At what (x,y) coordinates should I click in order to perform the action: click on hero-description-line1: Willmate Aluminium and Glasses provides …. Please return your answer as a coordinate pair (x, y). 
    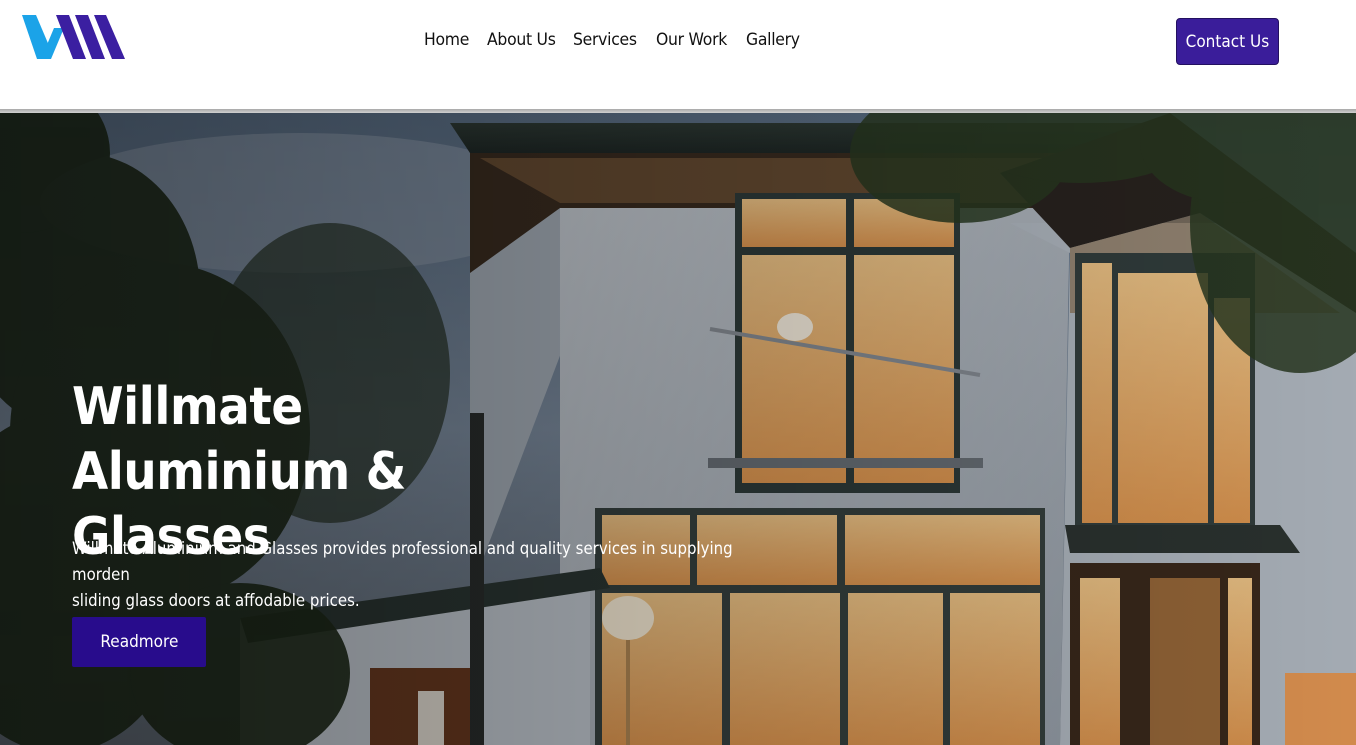
    Looking at the image, I should click on (402, 562).